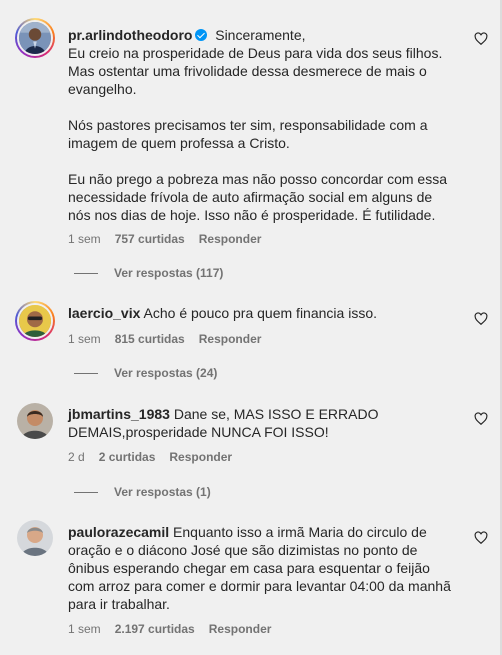  Describe the element at coordinates (118, 532) in the screenshot. I see `comment-username: paulorazecamil` at that location.